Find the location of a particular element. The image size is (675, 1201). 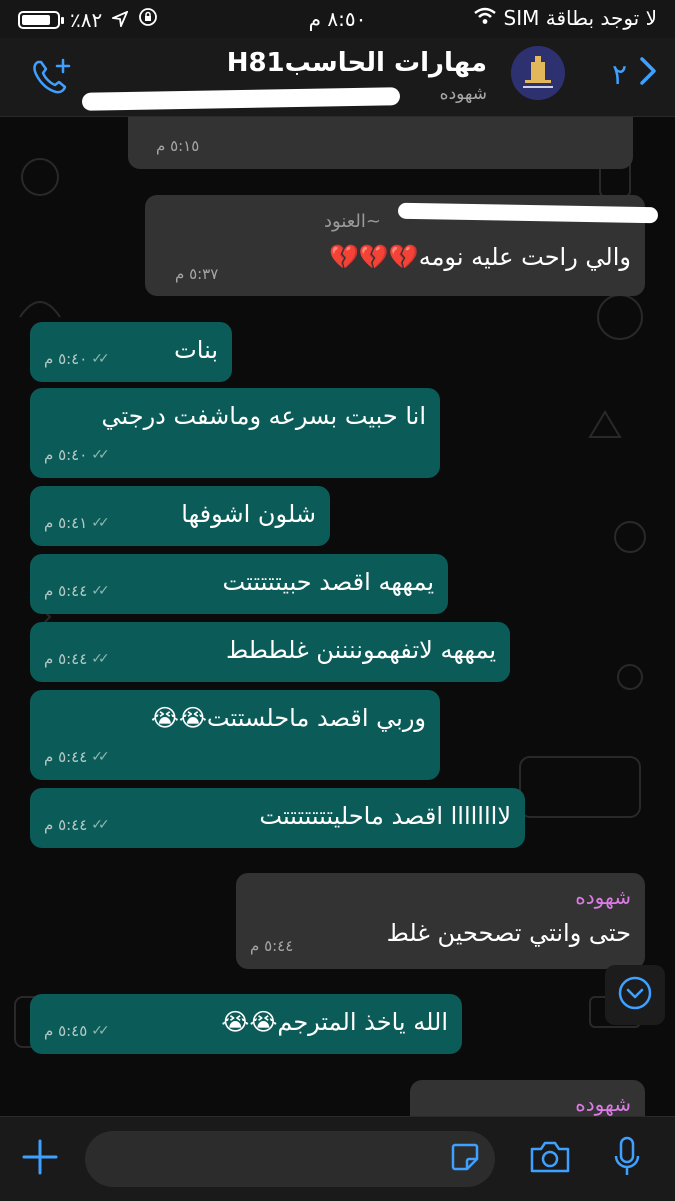

plus-icon is located at coordinates (40, 1159).